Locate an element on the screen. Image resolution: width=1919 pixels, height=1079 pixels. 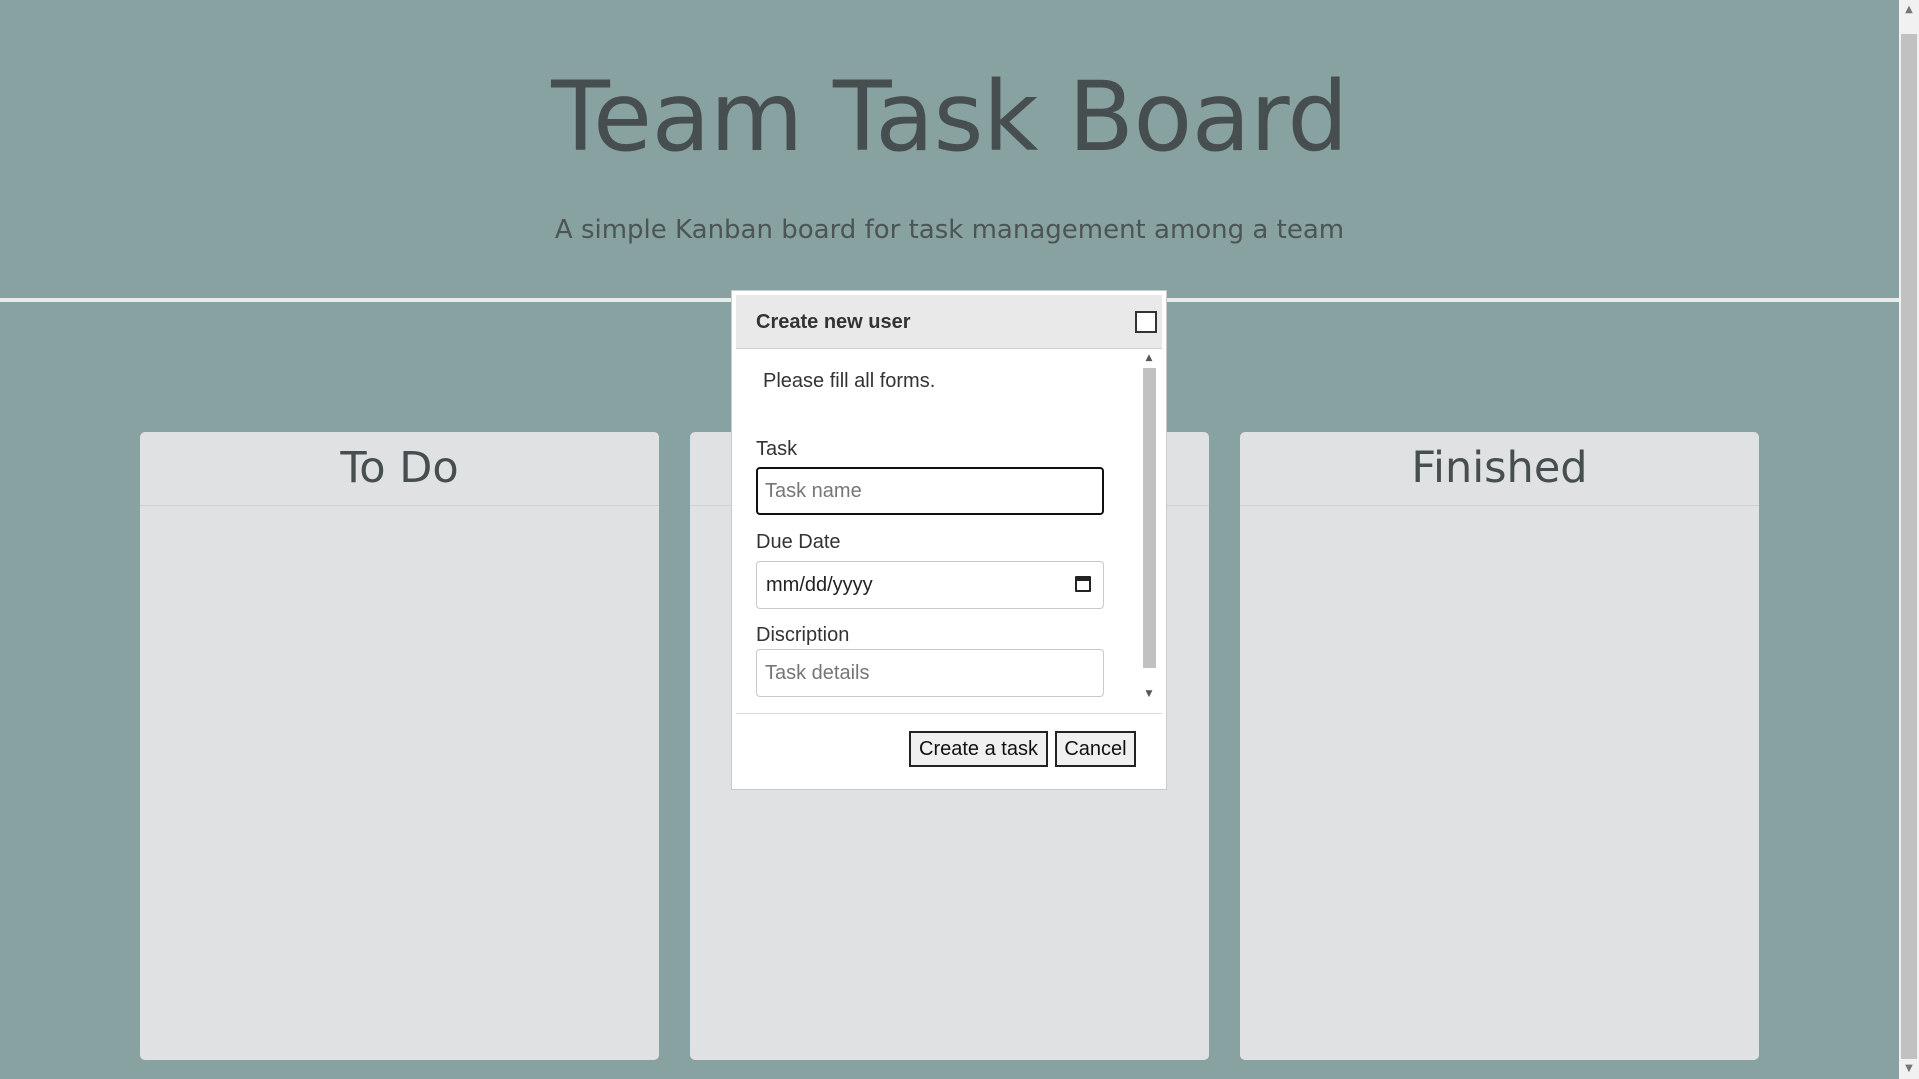
scroll-down-arrow-icon: ▼ is located at coordinates (1909, 1069).